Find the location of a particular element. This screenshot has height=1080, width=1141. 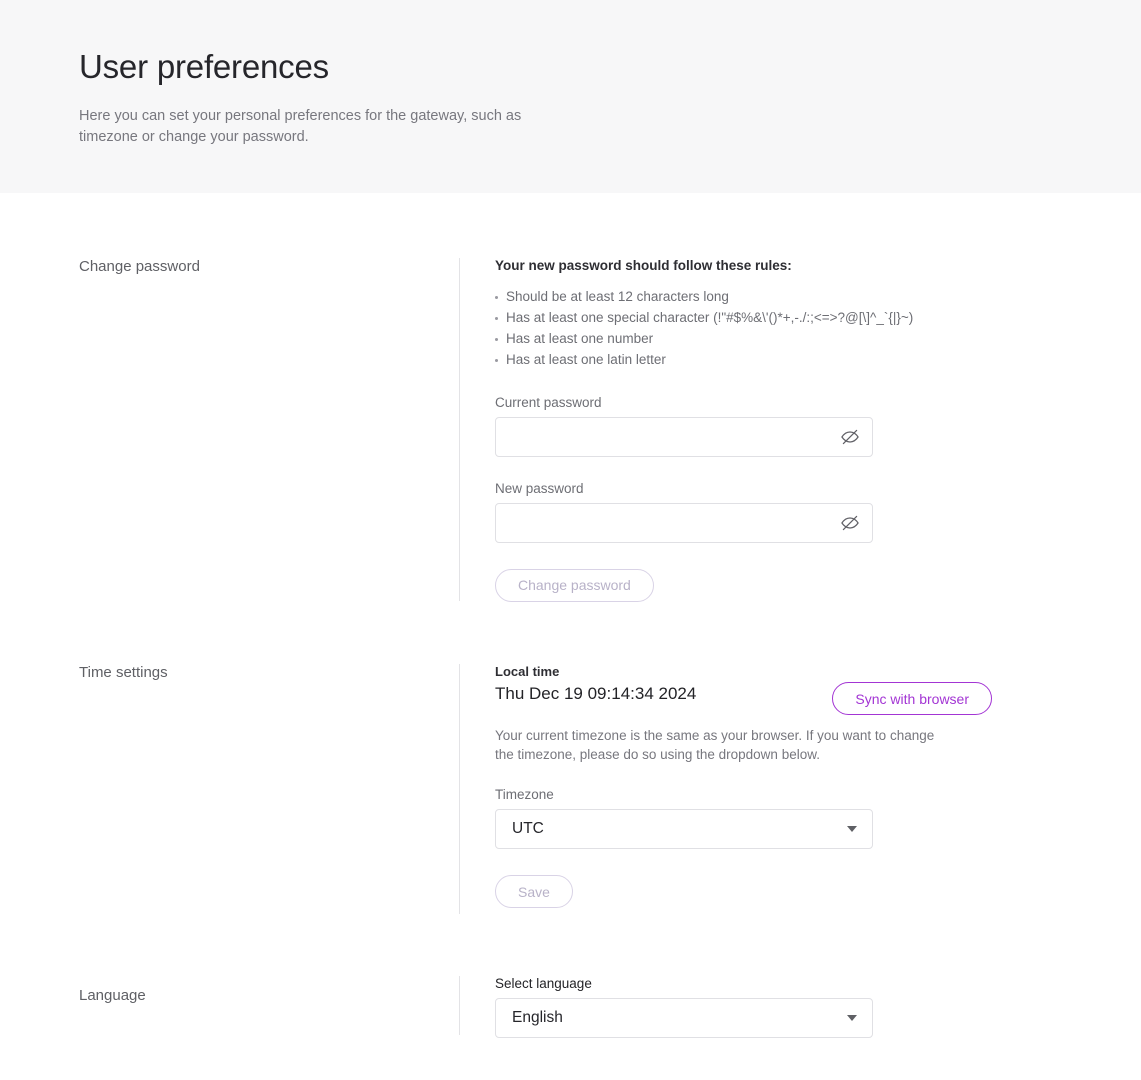

language-select: English is located at coordinates (684, 1018).